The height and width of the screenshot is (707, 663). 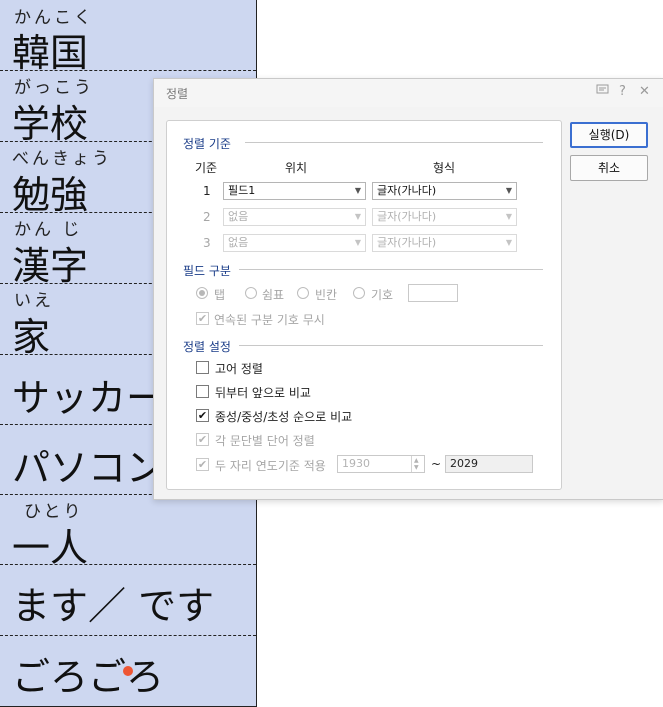 I want to click on radio-space, so click(x=303, y=293).